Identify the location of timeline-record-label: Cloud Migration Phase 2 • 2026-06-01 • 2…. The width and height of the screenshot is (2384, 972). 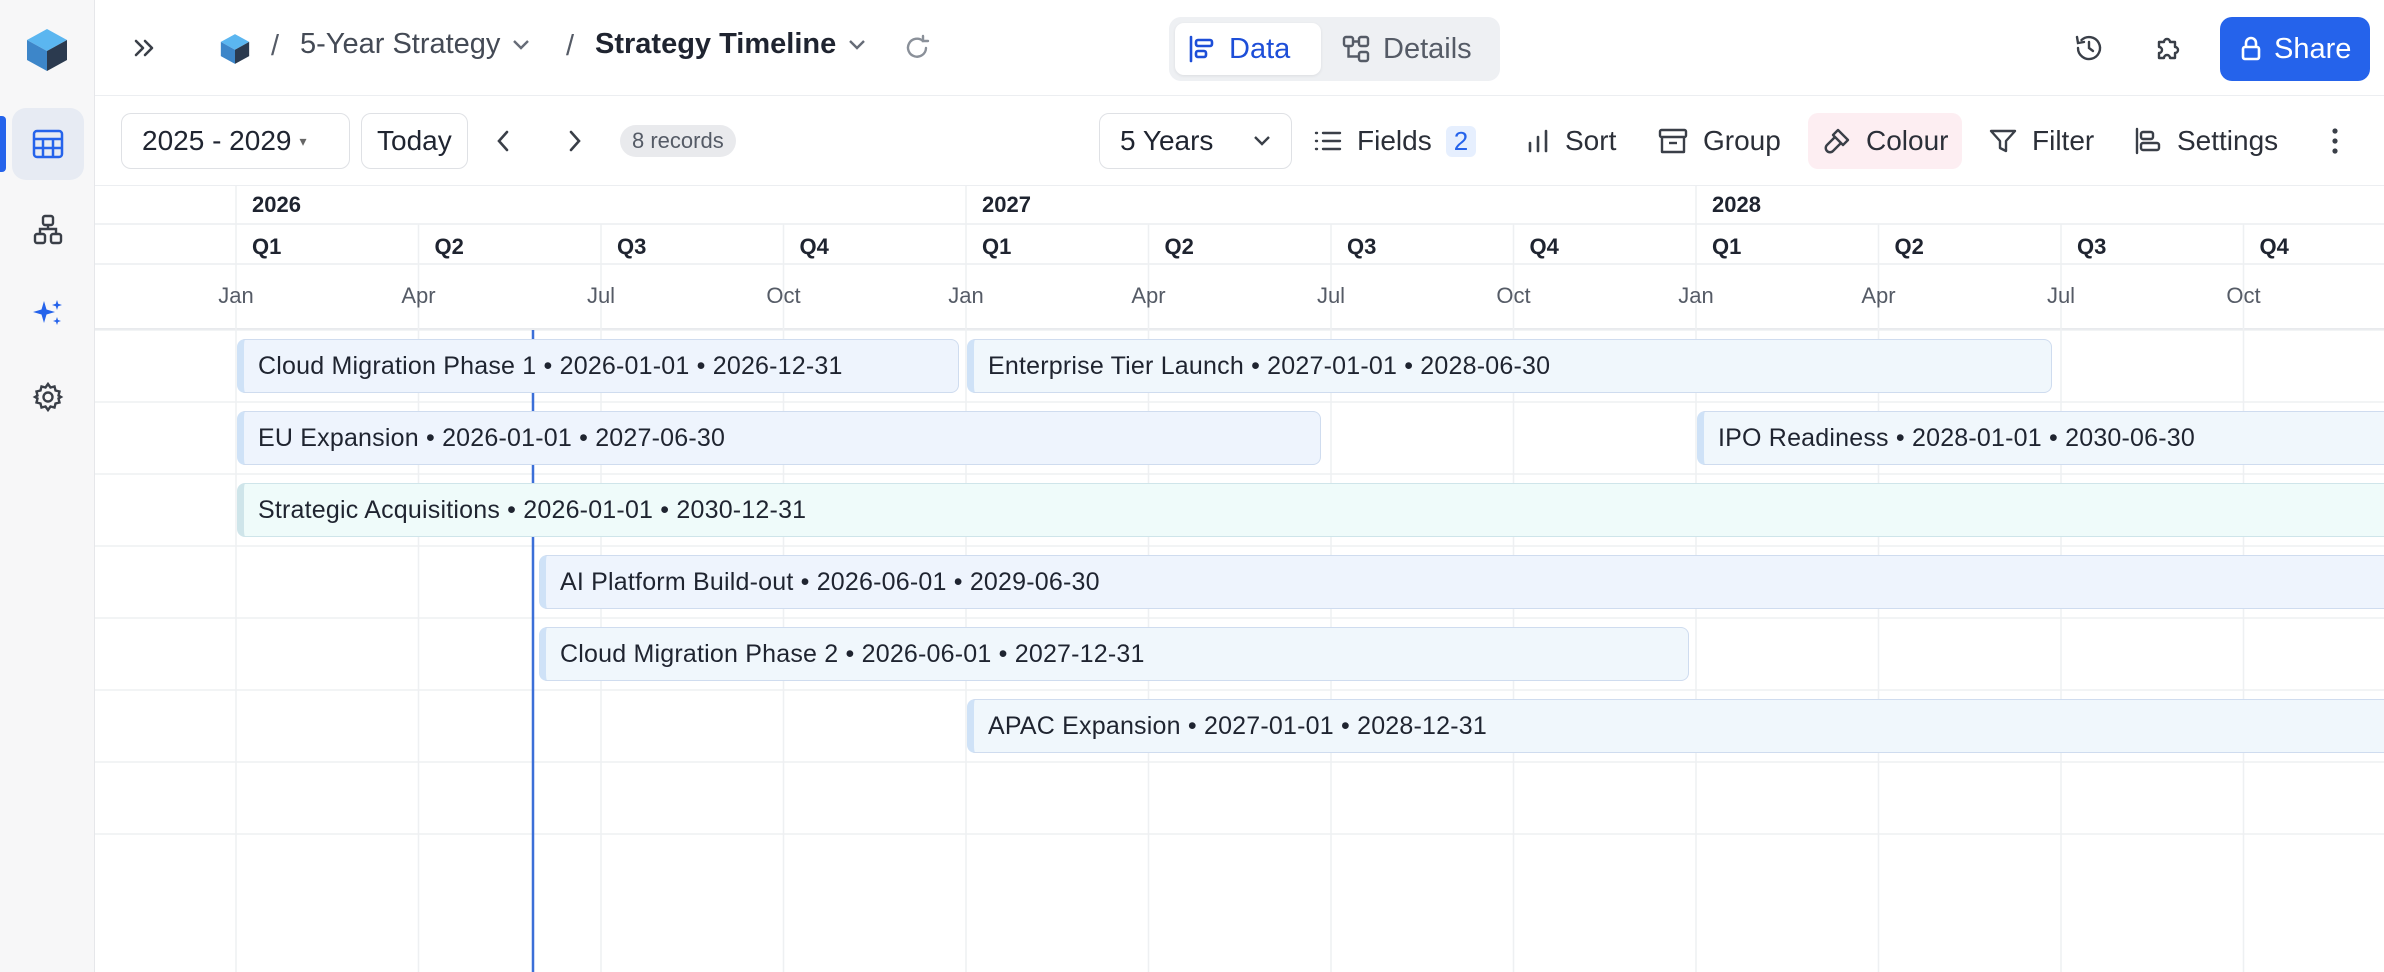
(852, 653).